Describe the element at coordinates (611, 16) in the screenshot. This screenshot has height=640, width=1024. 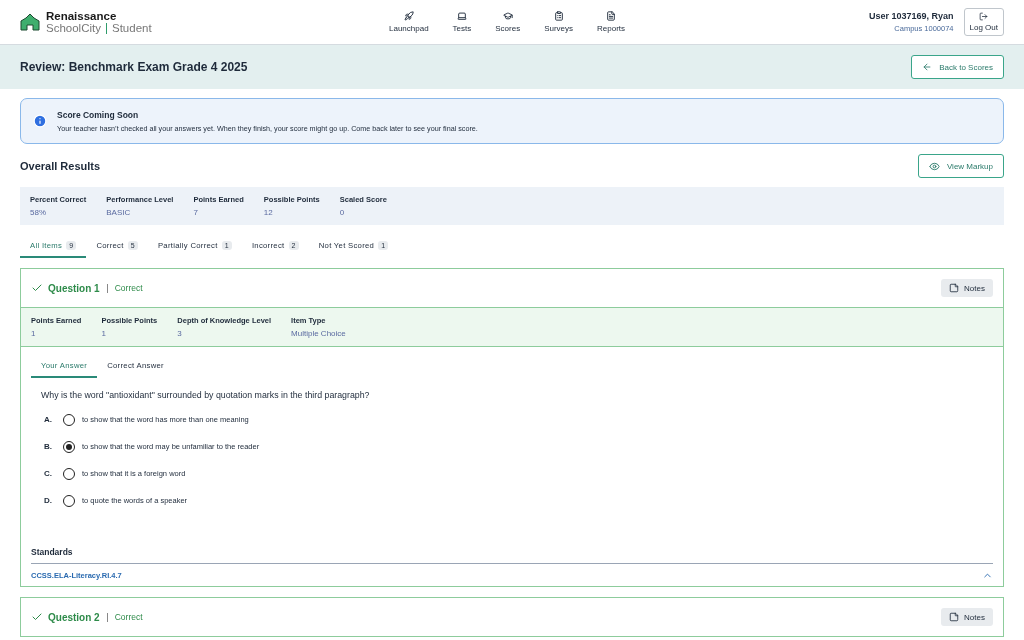
I see `document-icon` at that location.